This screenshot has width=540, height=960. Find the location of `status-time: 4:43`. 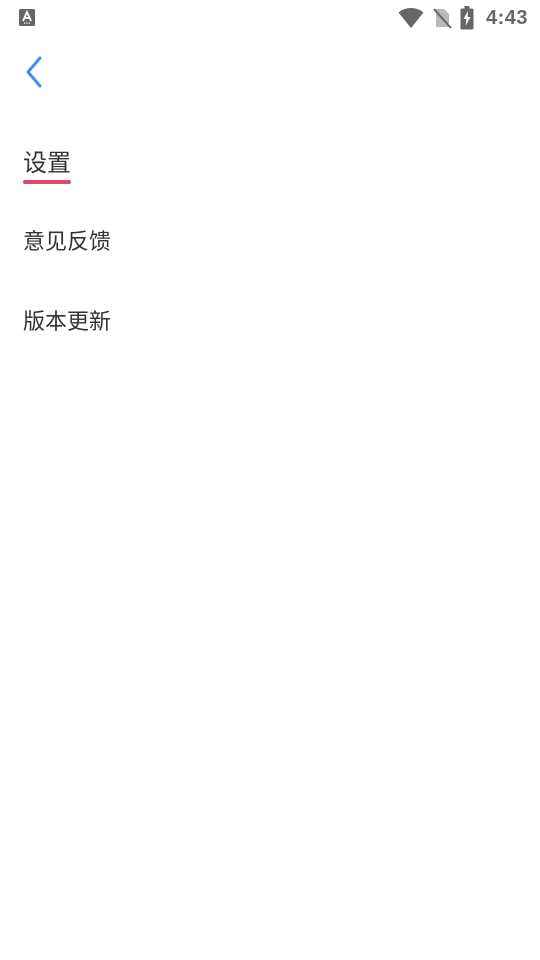

status-time: 4:43 is located at coordinates (506, 17).